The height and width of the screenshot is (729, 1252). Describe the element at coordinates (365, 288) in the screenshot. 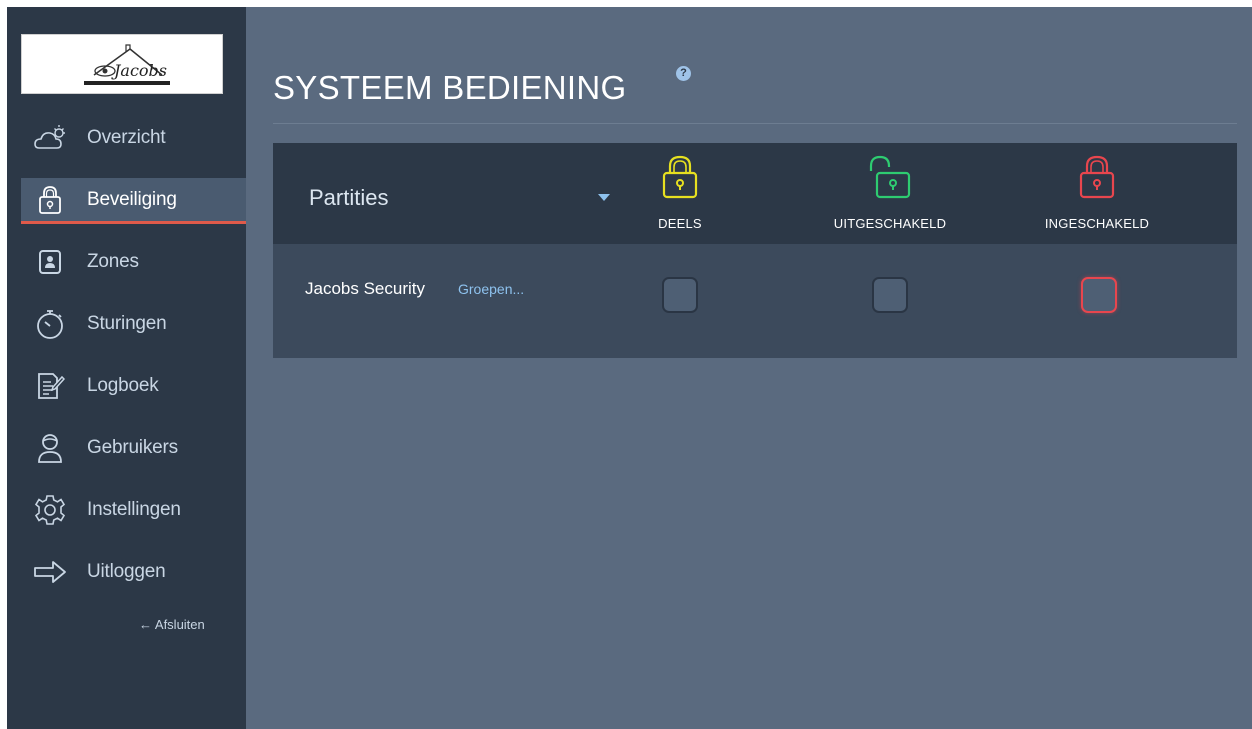

I see `partition-name: Jacobs Security` at that location.